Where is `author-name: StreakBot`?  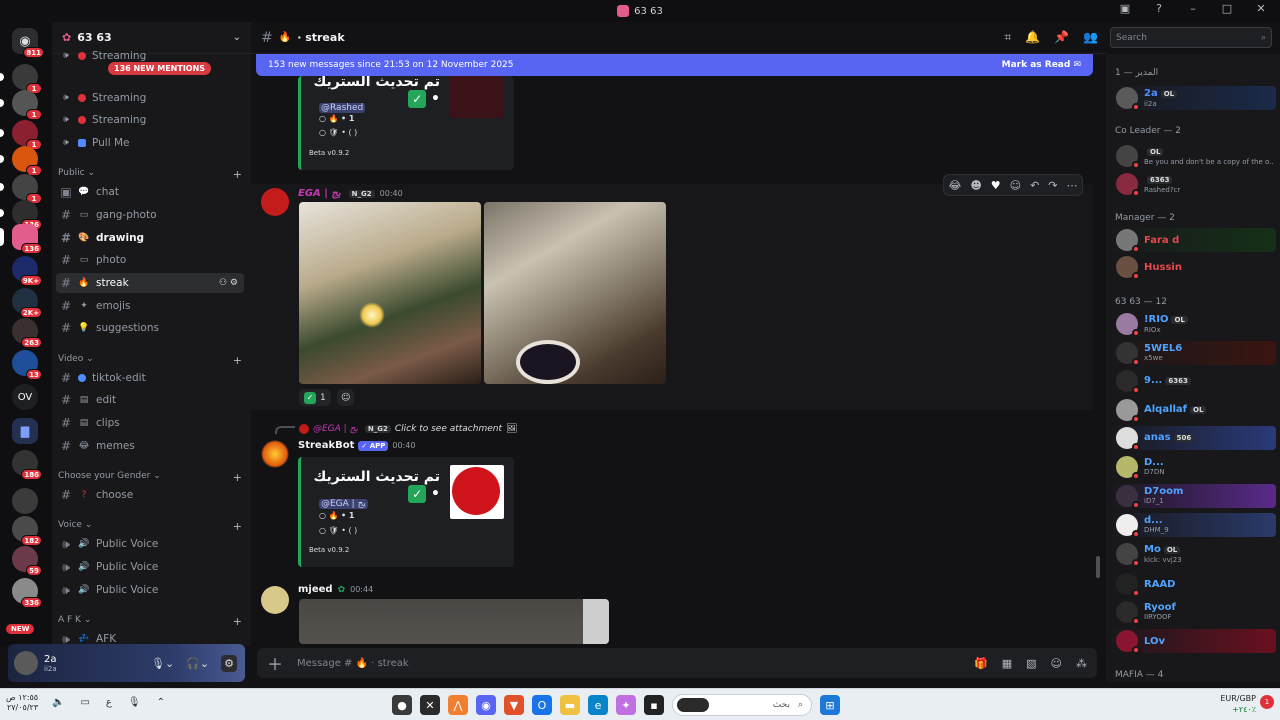 author-name: StreakBot is located at coordinates (326, 445).